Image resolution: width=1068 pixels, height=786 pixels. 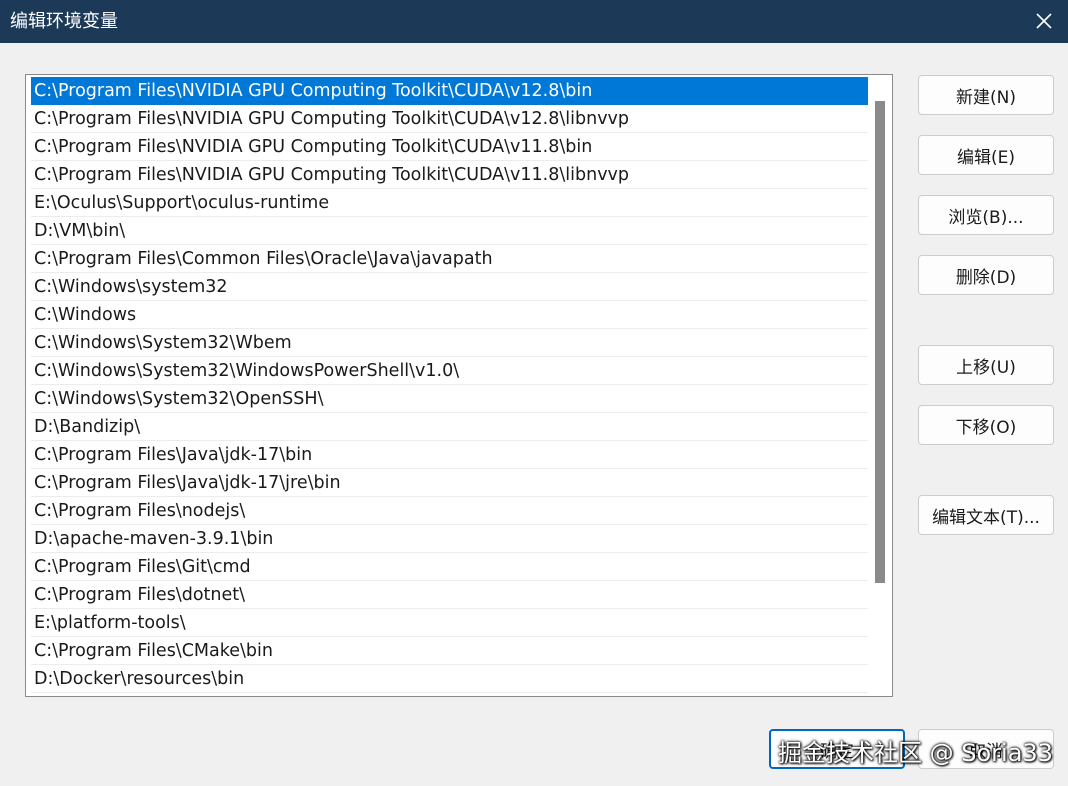 What do you see at coordinates (449, 651) in the screenshot?
I see `path-row: C:\Program Files\CMake\bin` at bounding box center [449, 651].